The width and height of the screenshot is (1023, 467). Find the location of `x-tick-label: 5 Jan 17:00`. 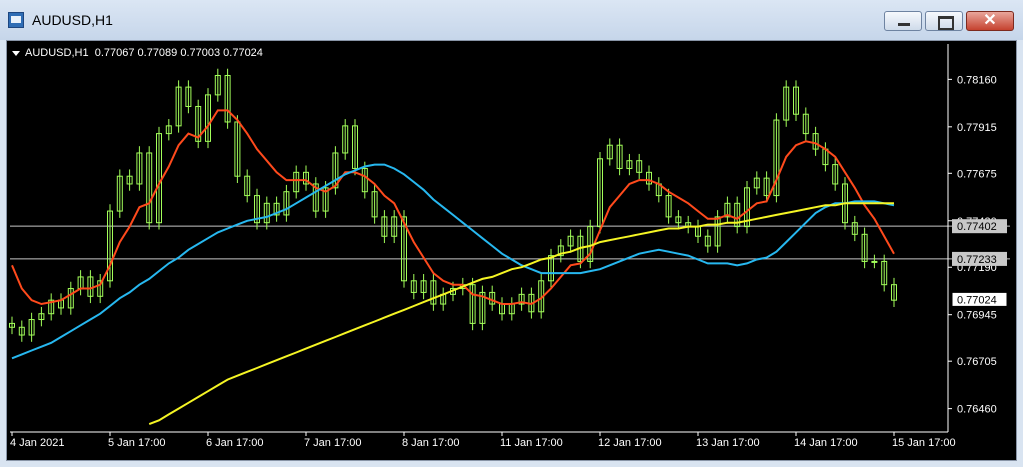

x-tick-label: 5 Jan 17:00 is located at coordinates (137, 443).